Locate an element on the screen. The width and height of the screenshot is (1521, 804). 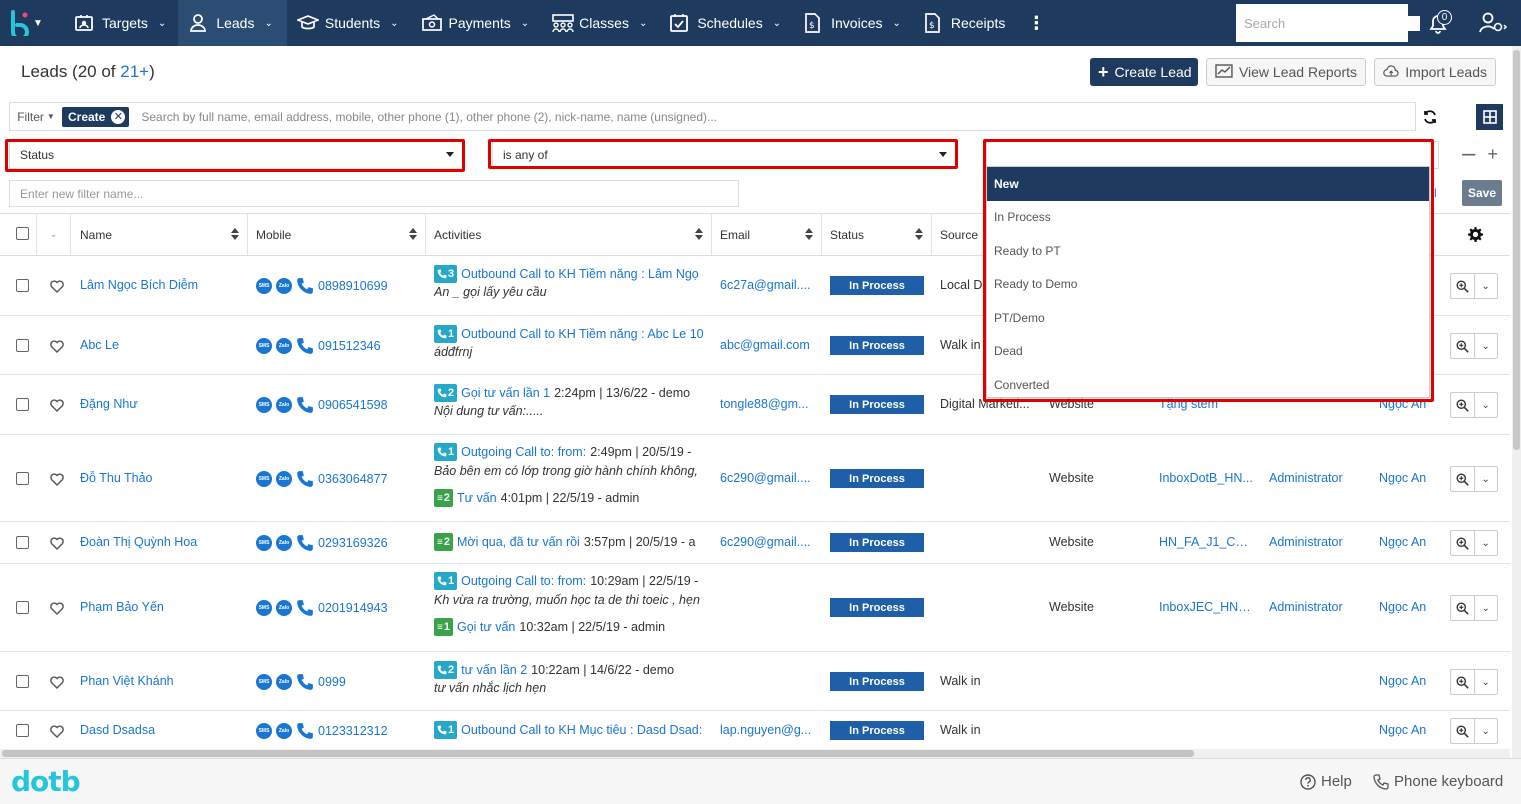
lead-search-input is located at coordinates (778, 116).